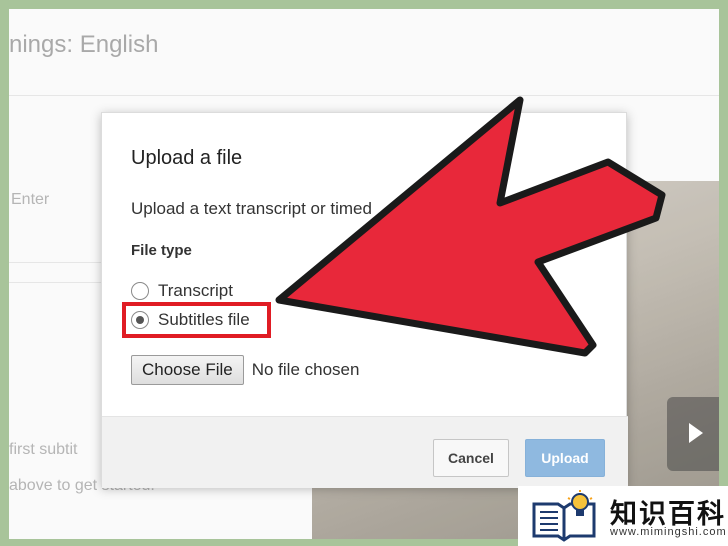 This screenshot has height=546, width=728. Describe the element at coordinates (251, 208) in the screenshot. I see `dialog-description: Upload a text transcript or timed` at that location.